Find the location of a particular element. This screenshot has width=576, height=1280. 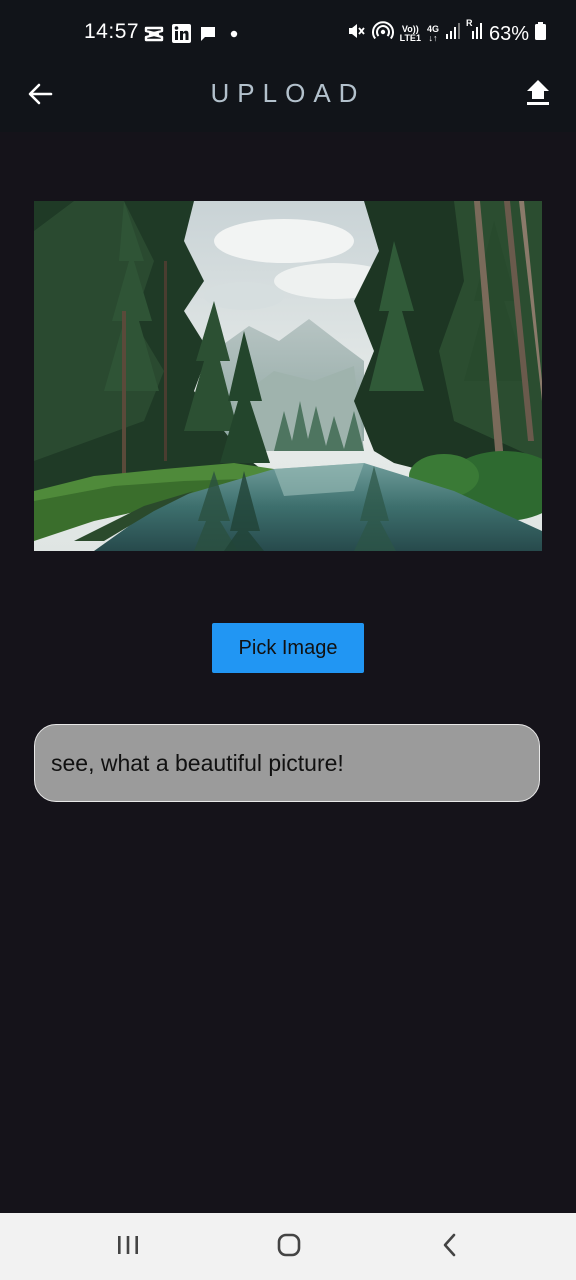

page-title: UPLOAD is located at coordinates (288, 93).